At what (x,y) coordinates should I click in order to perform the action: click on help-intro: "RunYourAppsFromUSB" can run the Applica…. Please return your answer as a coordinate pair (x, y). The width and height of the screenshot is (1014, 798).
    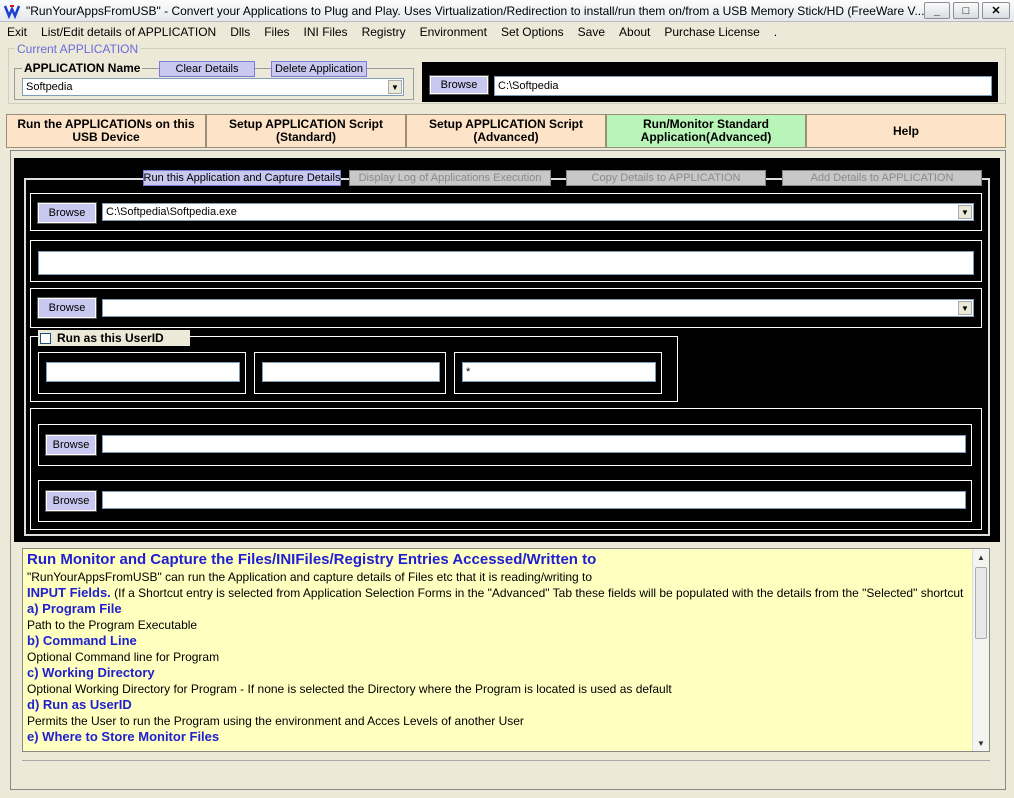
    Looking at the image, I should click on (310, 577).